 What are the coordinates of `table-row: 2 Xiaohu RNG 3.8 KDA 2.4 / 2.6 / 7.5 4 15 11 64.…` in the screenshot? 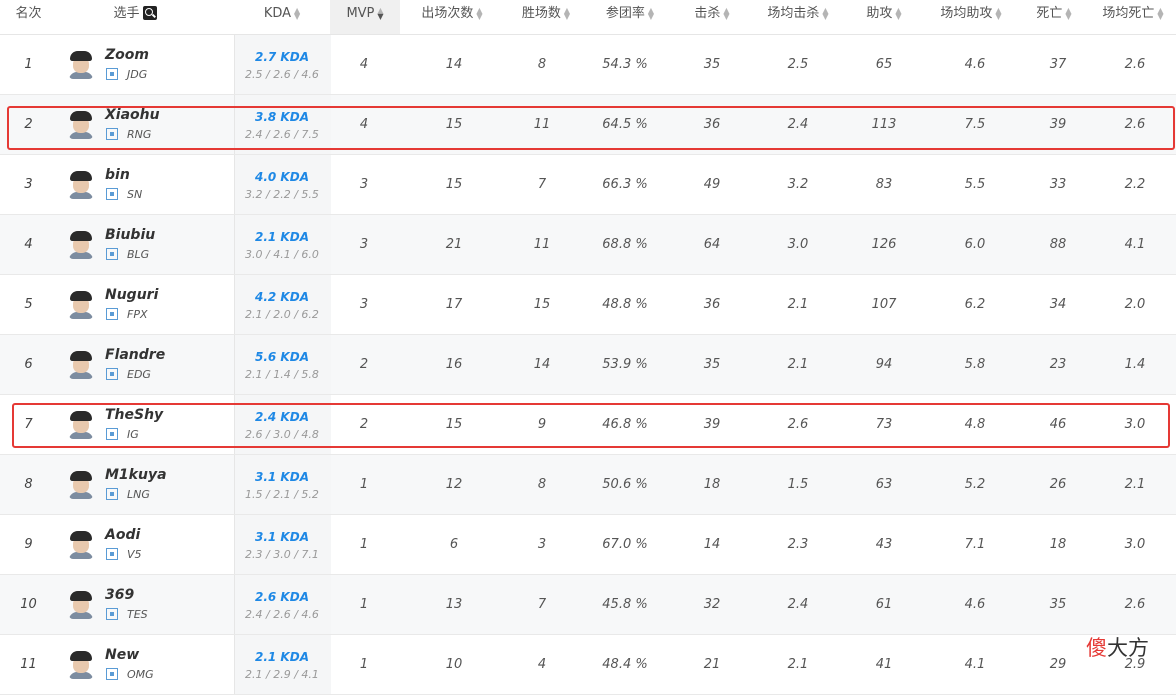 It's located at (588, 125).